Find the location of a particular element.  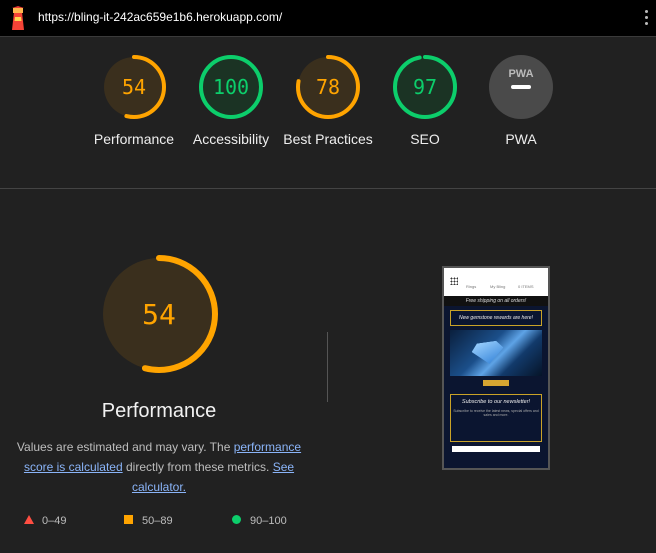

gauge-ring: 97 is located at coordinates (425, 87).